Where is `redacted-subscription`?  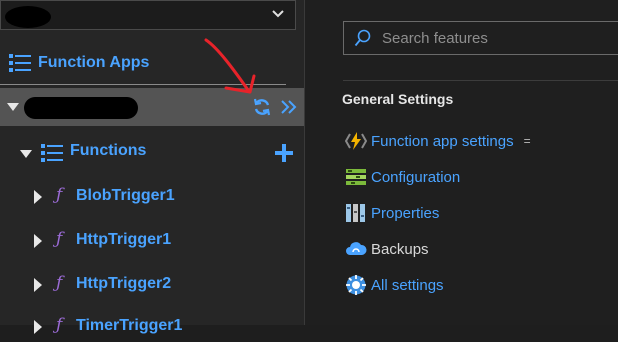
redacted-subscription is located at coordinates (28, 17).